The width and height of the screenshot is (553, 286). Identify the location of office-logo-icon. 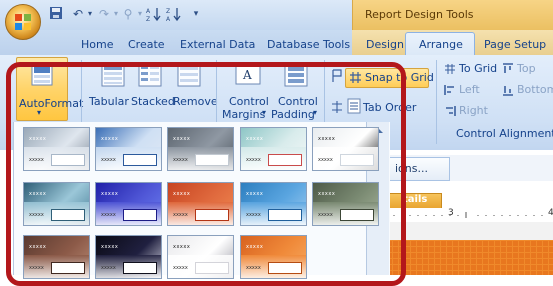
(23, 22).